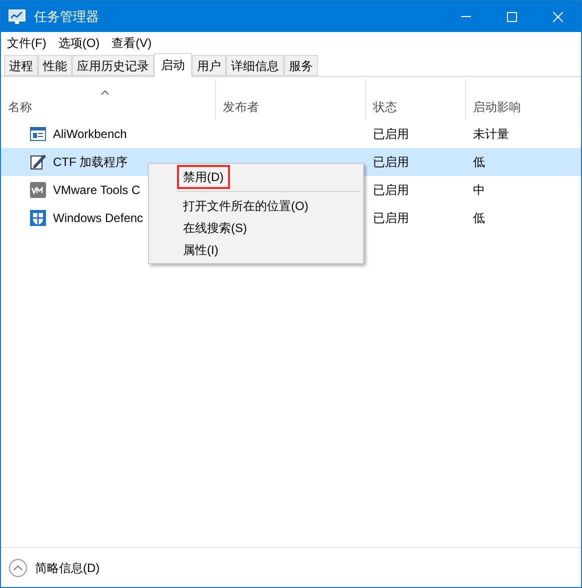 The height and width of the screenshot is (588, 582). I want to click on tab: 进程, so click(21, 65).